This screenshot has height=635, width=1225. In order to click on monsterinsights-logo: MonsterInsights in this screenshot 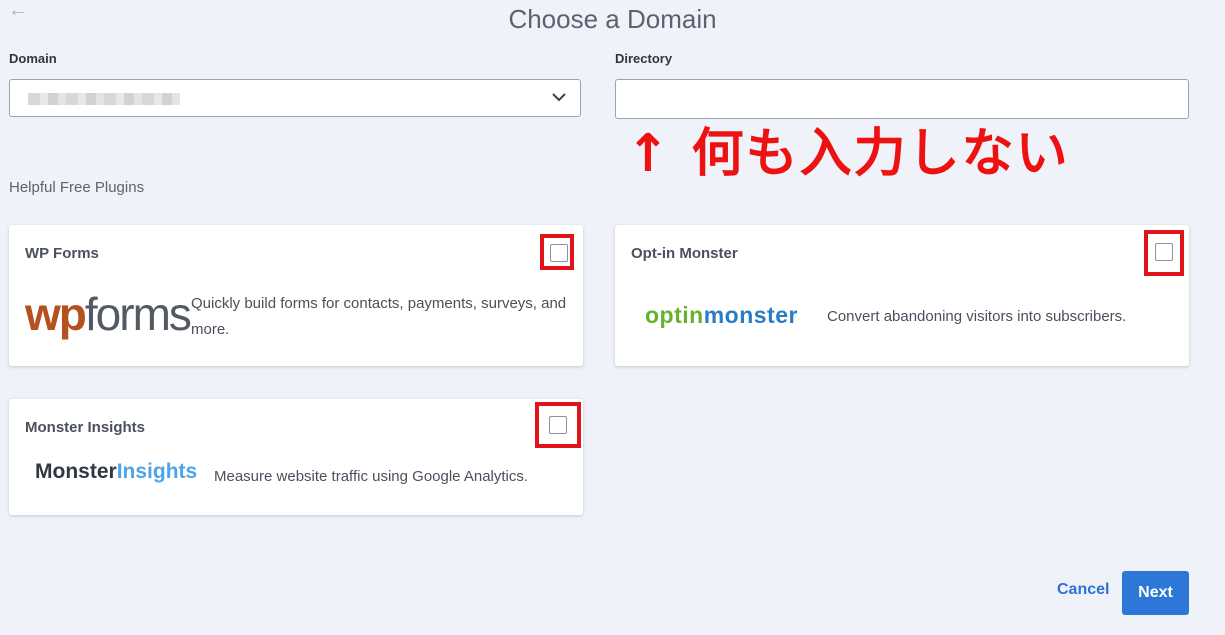, I will do `click(116, 471)`.